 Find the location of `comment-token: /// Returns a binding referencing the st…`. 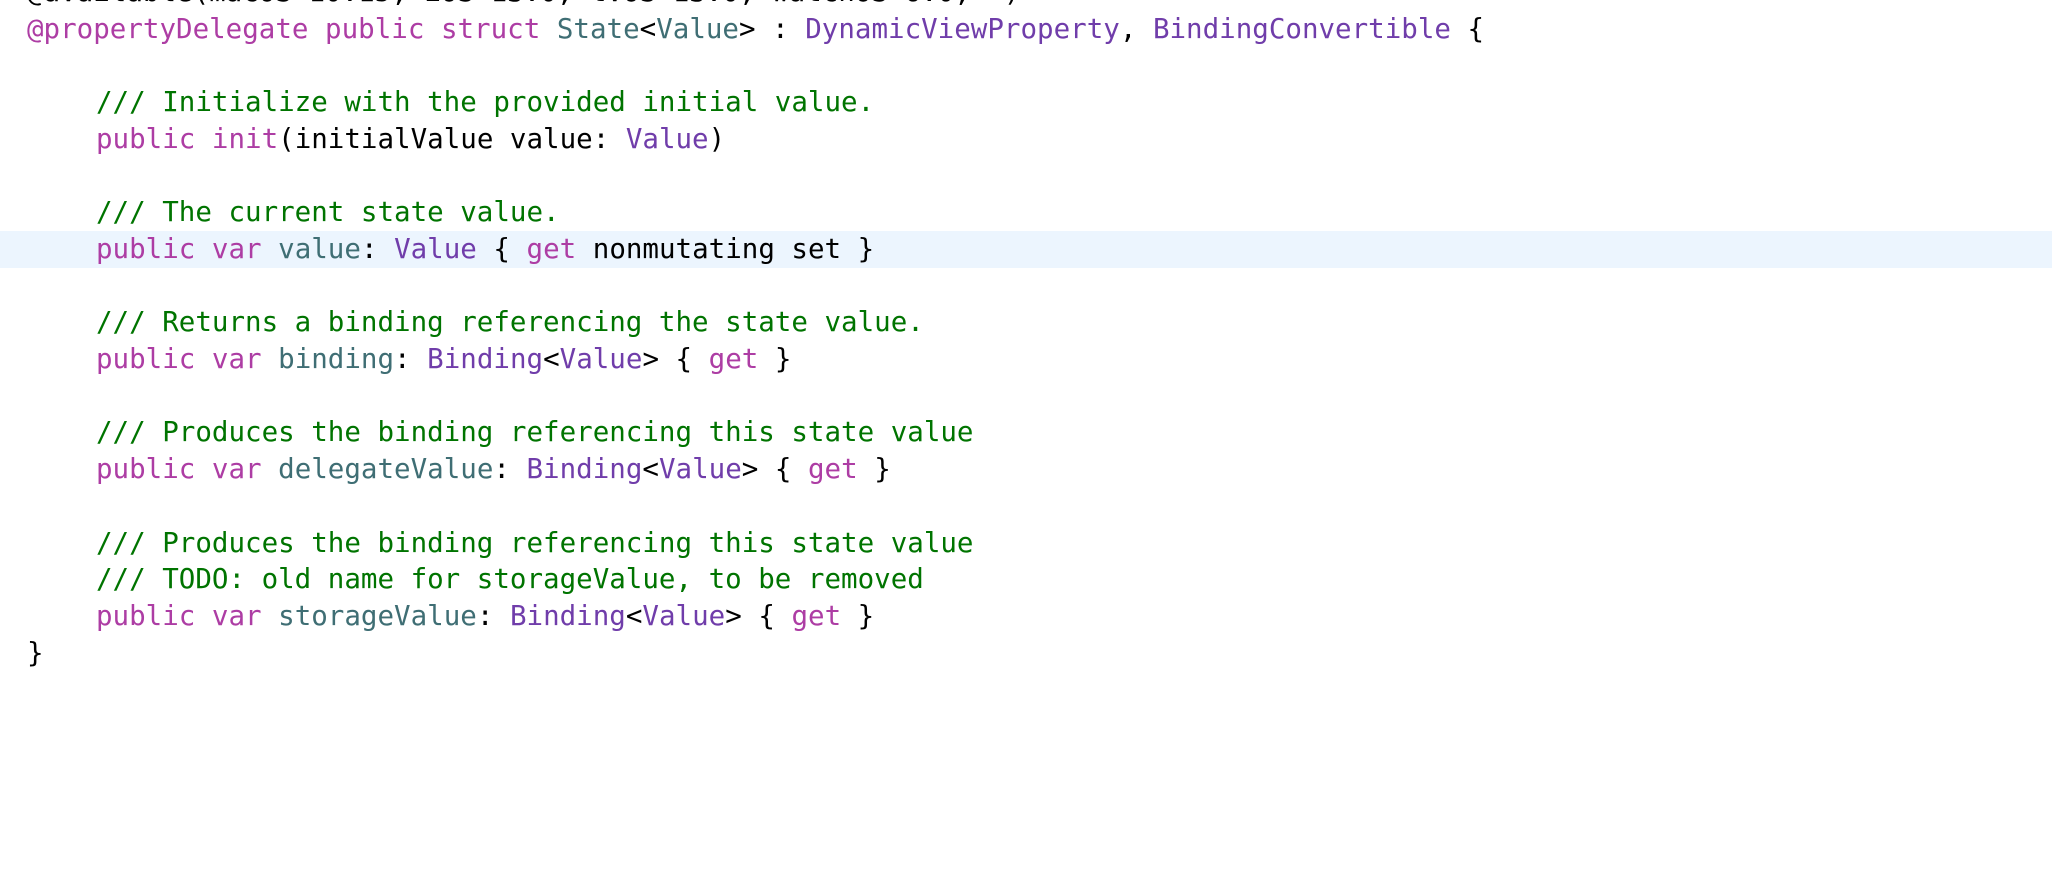

comment-token: /// Returns a binding referencing the st… is located at coordinates (510, 322).